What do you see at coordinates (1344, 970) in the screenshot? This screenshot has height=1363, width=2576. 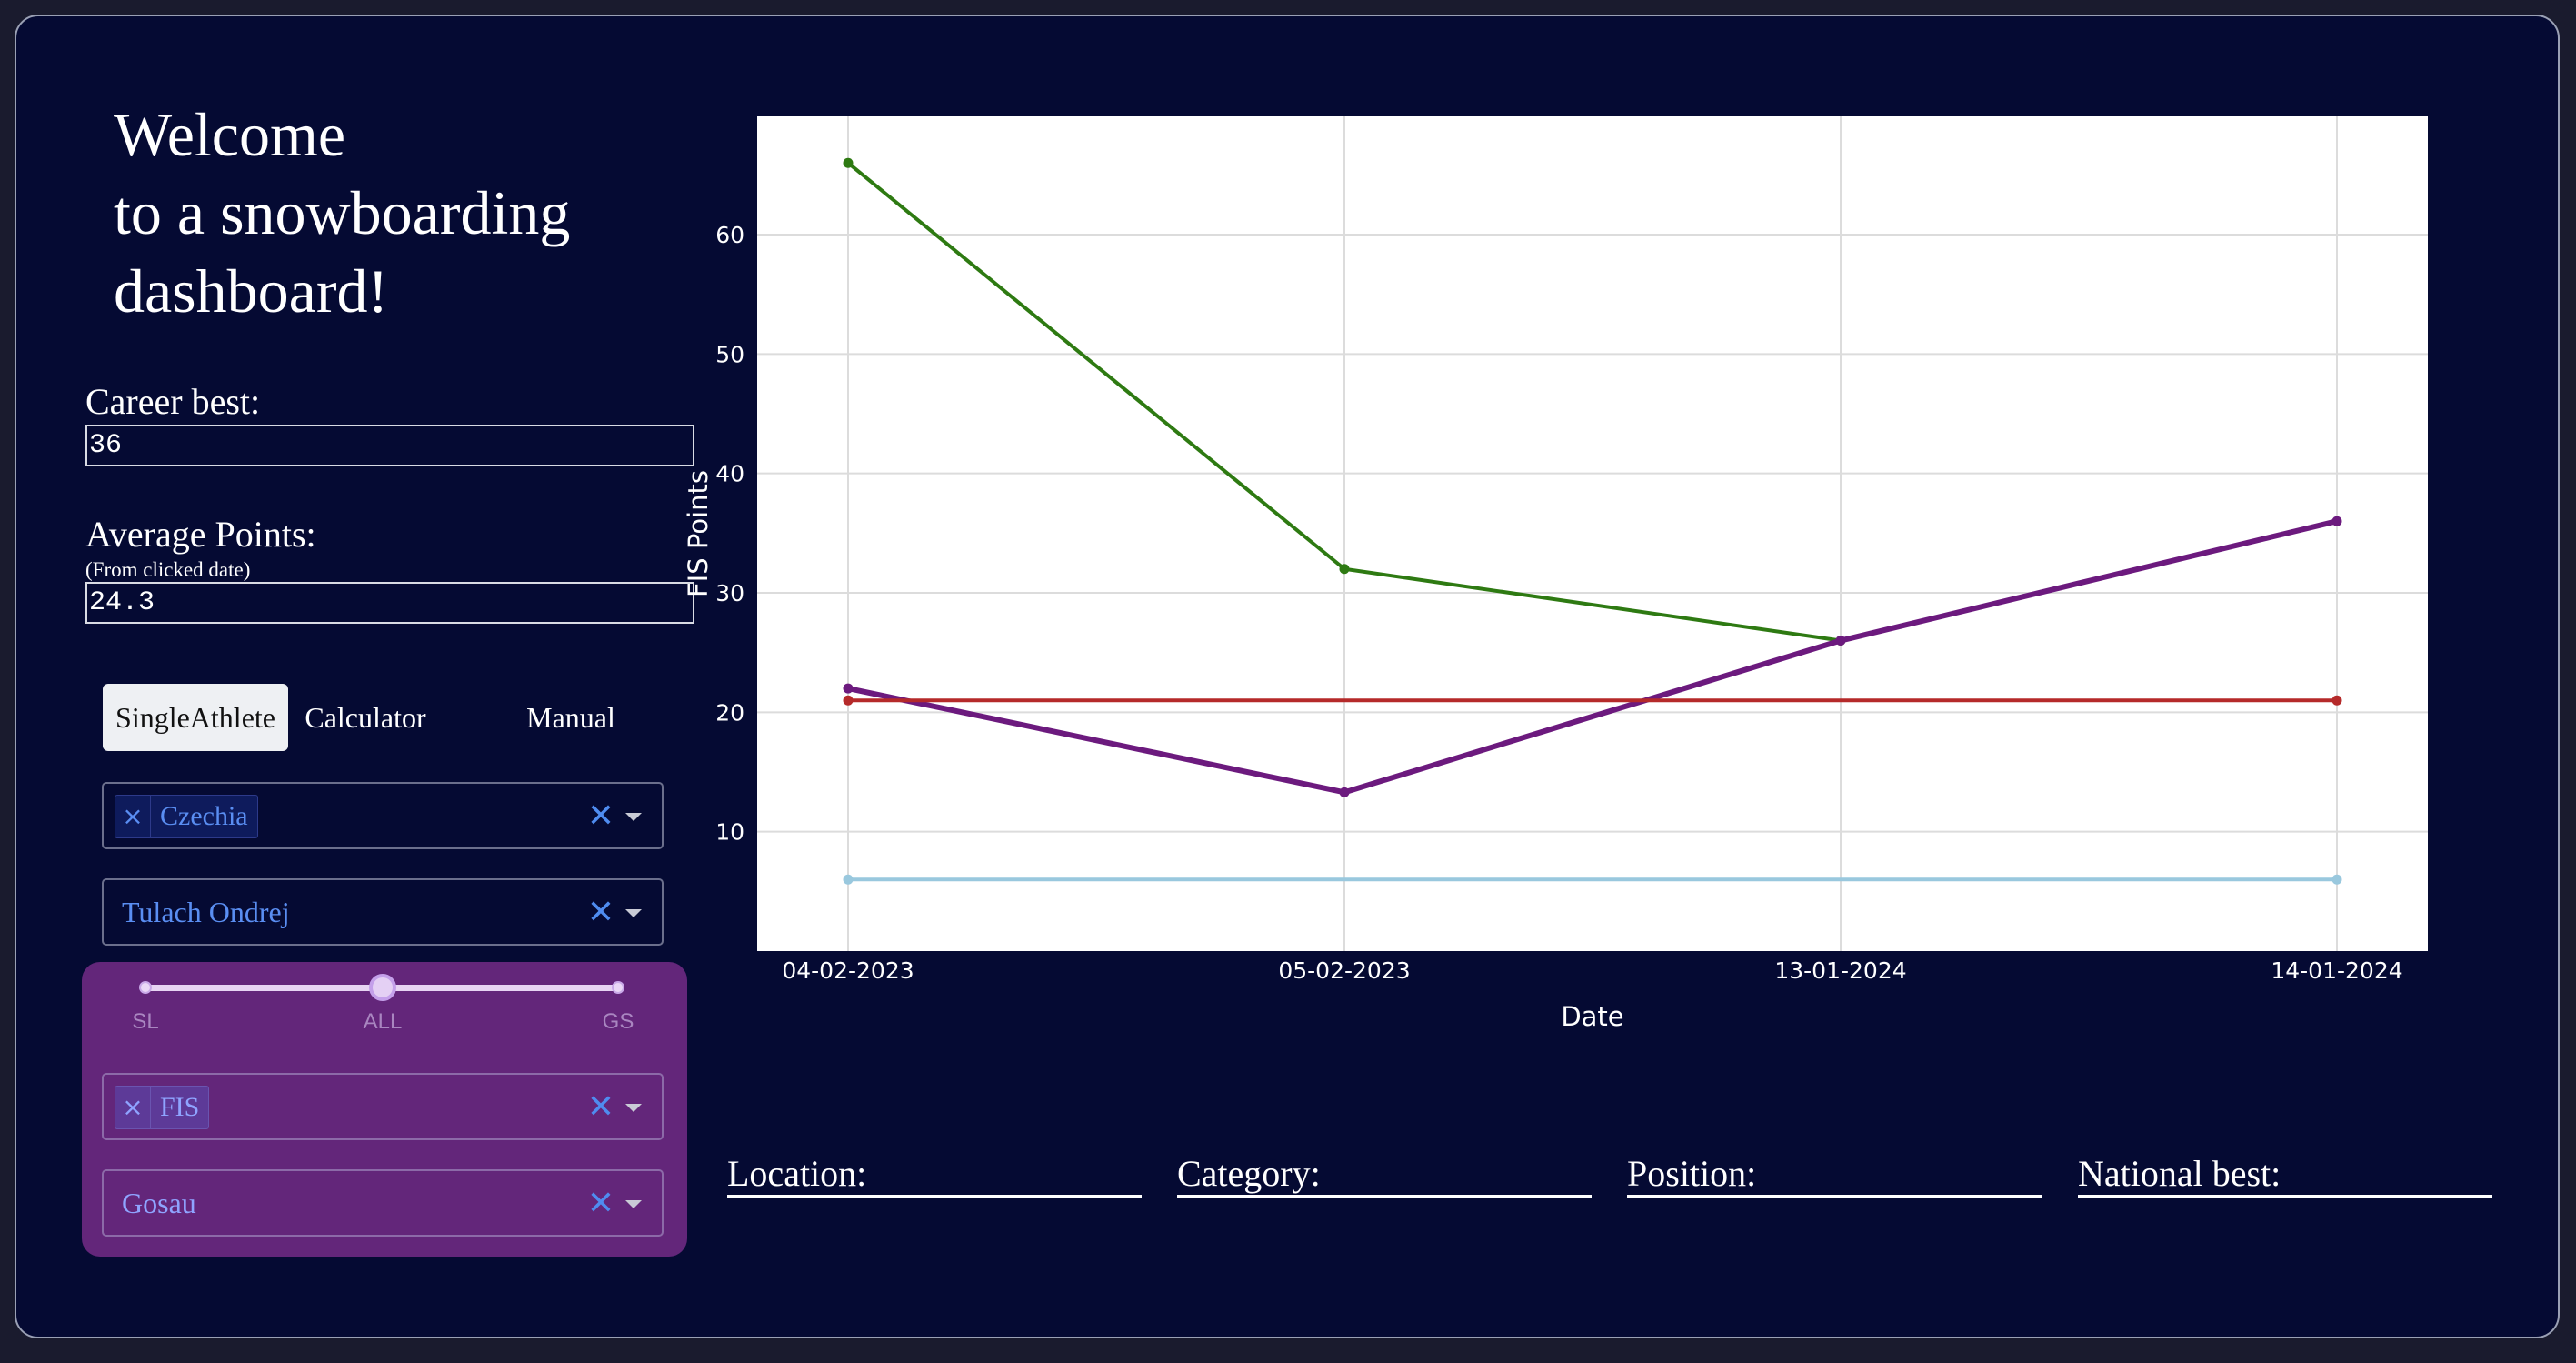 I see `chart-x-tick-label: 05-02-2023` at bounding box center [1344, 970].